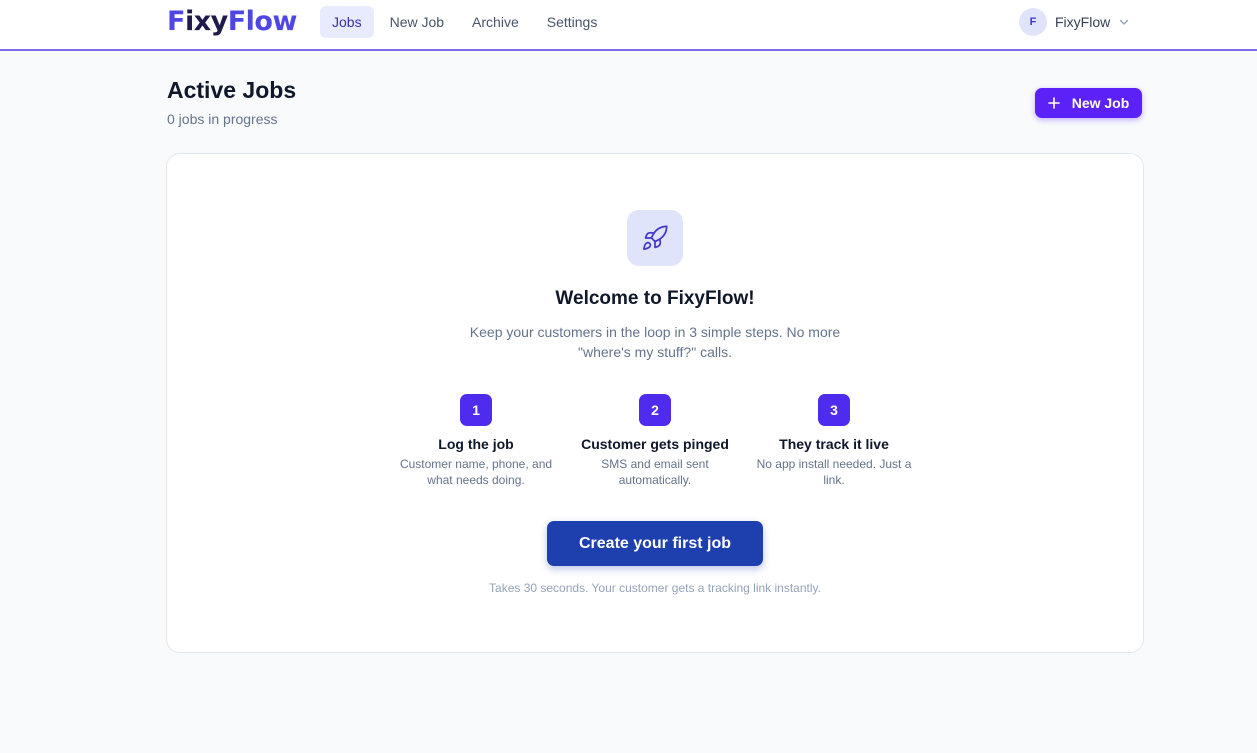 The height and width of the screenshot is (753, 1257). I want to click on main-nav: Jobs New Job Archive Settings, so click(466, 22).